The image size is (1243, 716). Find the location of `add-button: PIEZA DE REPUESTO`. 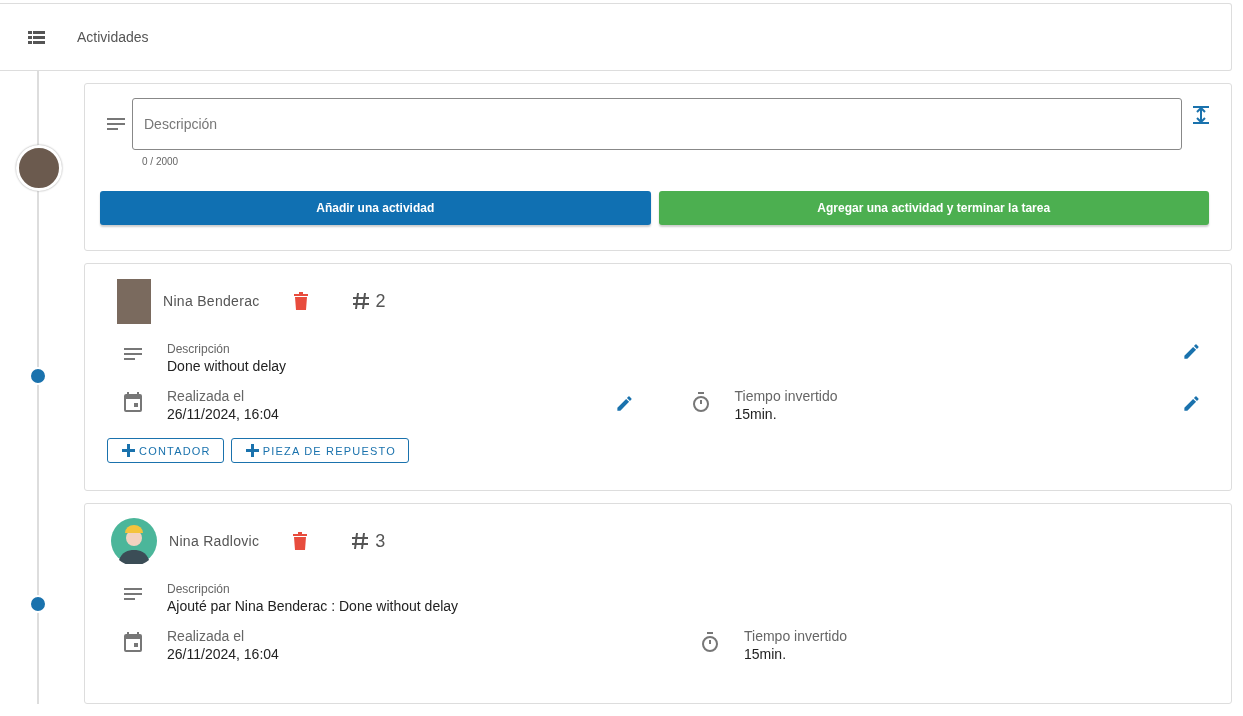

add-button: PIEZA DE REPUESTO is located at coordinates (320, 450).